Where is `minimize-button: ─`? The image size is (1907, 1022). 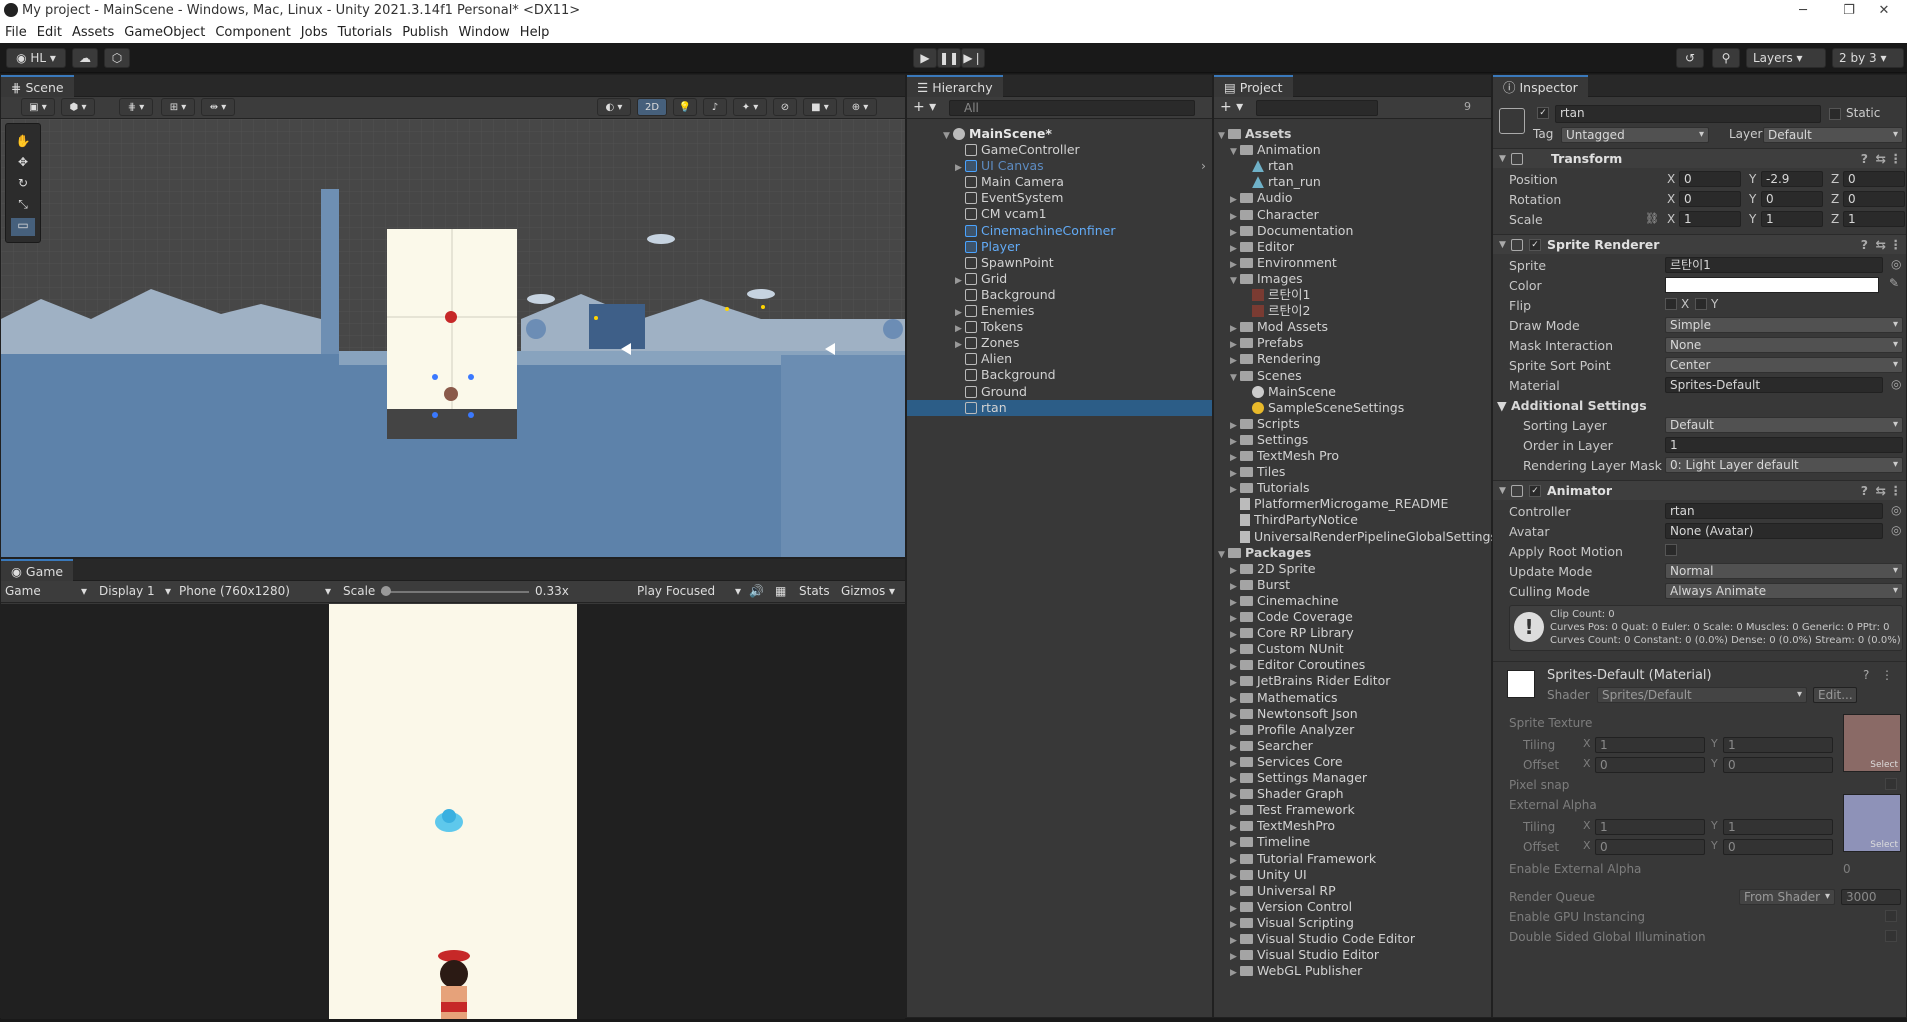 minimize-button: ─ is located at coordinates (1803, 11).